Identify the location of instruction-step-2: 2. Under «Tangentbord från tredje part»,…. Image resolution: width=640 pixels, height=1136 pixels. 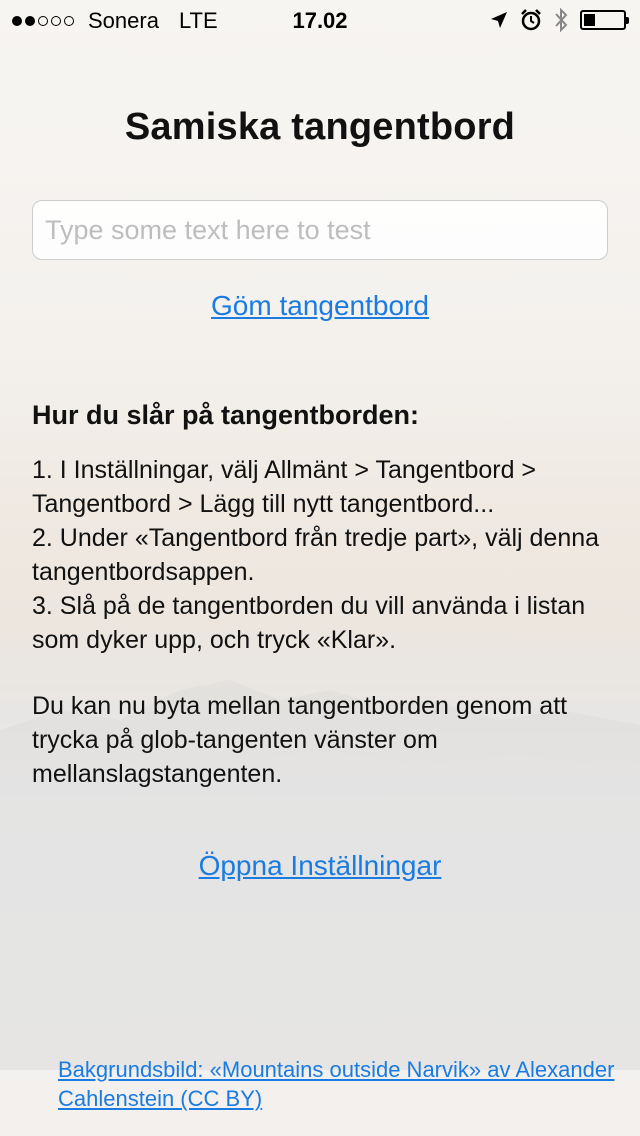
(316, 555).